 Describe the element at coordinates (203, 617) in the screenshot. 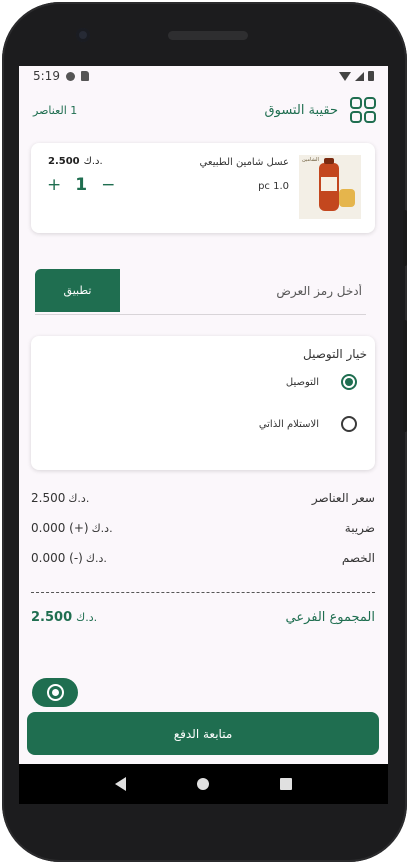

I see `subtotal-row: 2.500 د.ك. المجموع الفرعي` at that location.